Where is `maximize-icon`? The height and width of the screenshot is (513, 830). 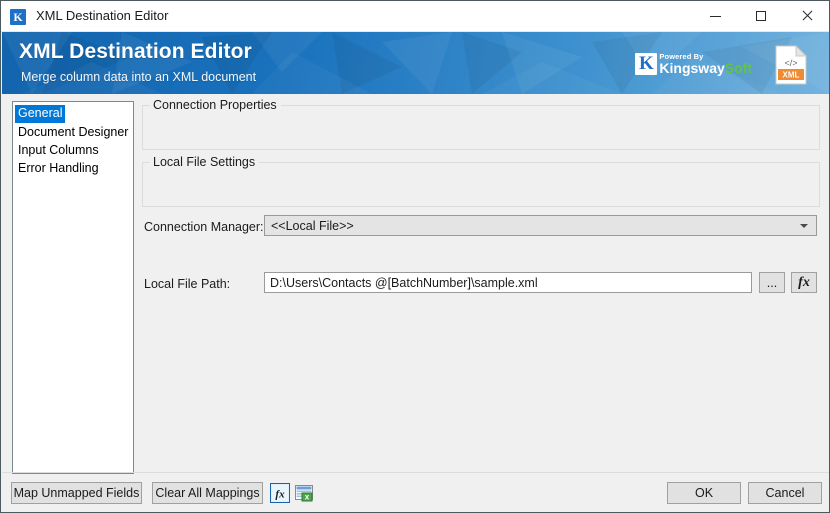 maximize-icon is located at coordinates (761, 16).